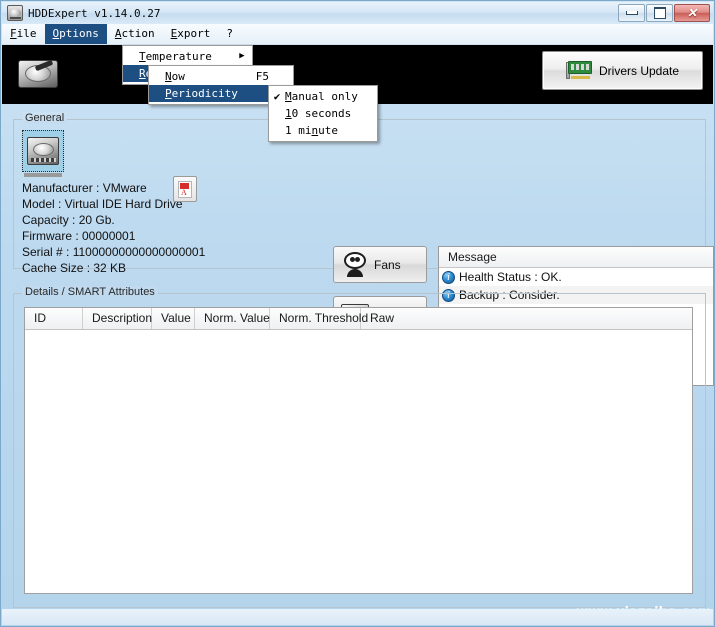  I want to click on fans-button: Fans, so click(380, 264).